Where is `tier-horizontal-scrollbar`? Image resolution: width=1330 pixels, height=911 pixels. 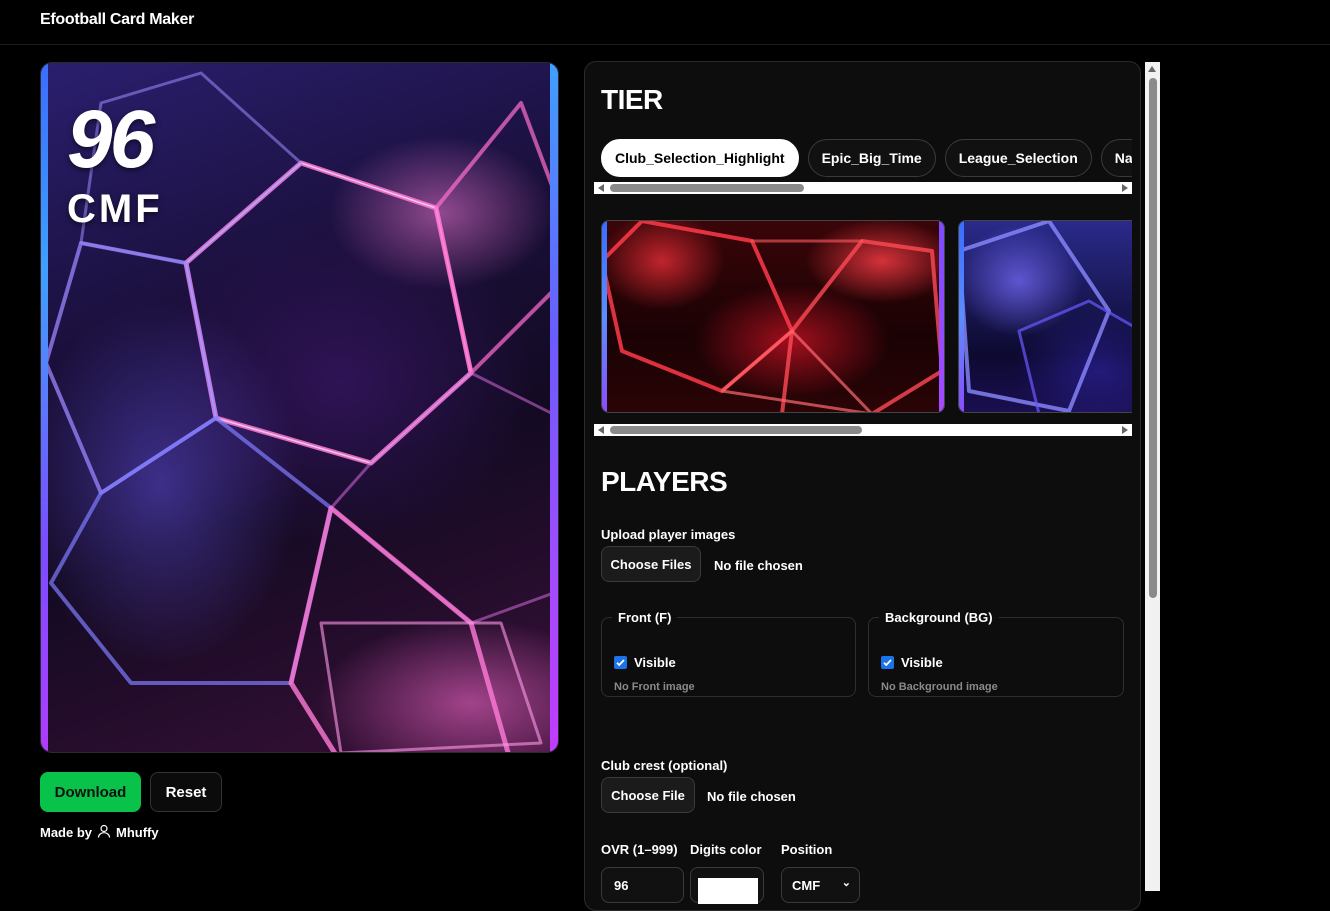 tier-horizontal-scrollbar is located at coordinates (863, 188).